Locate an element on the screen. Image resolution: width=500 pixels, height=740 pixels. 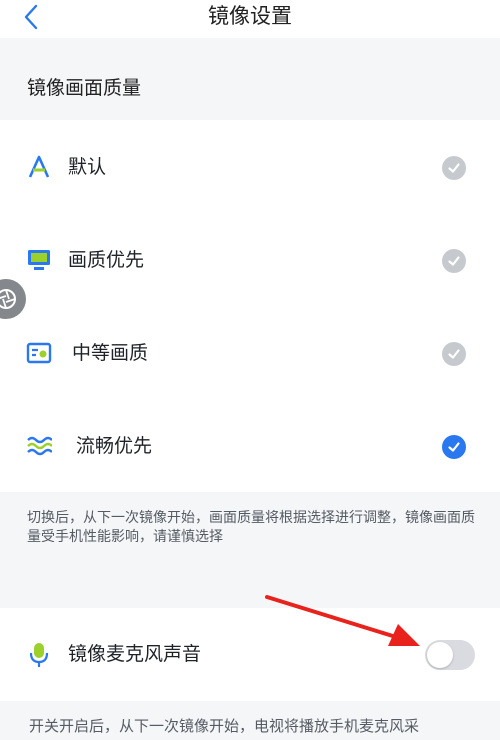
quality-section-title: 镜像画面质量 is located at coordinates (84, 88).